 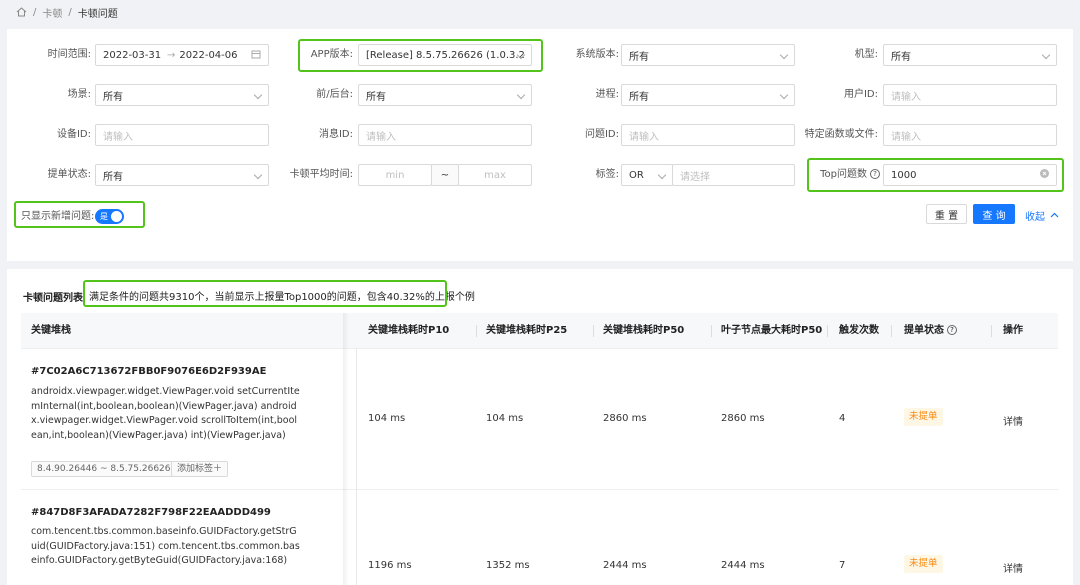 I want to click on model-label: 机型:, so click(x=866, y=54).